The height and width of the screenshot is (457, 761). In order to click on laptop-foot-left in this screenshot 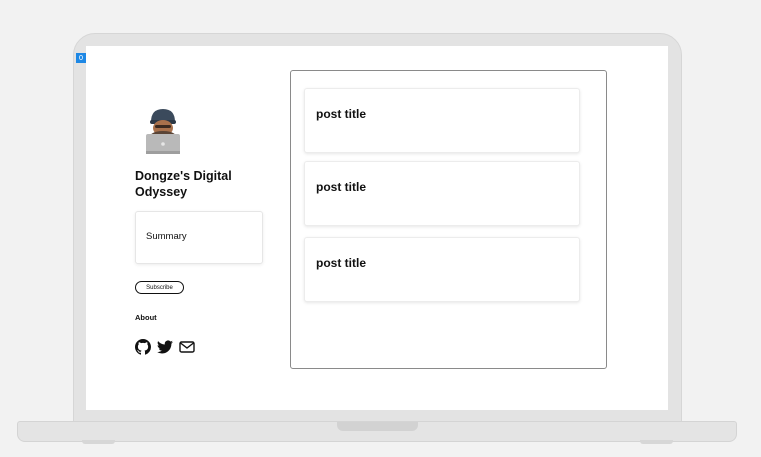, I will do `click(98, 442)`.